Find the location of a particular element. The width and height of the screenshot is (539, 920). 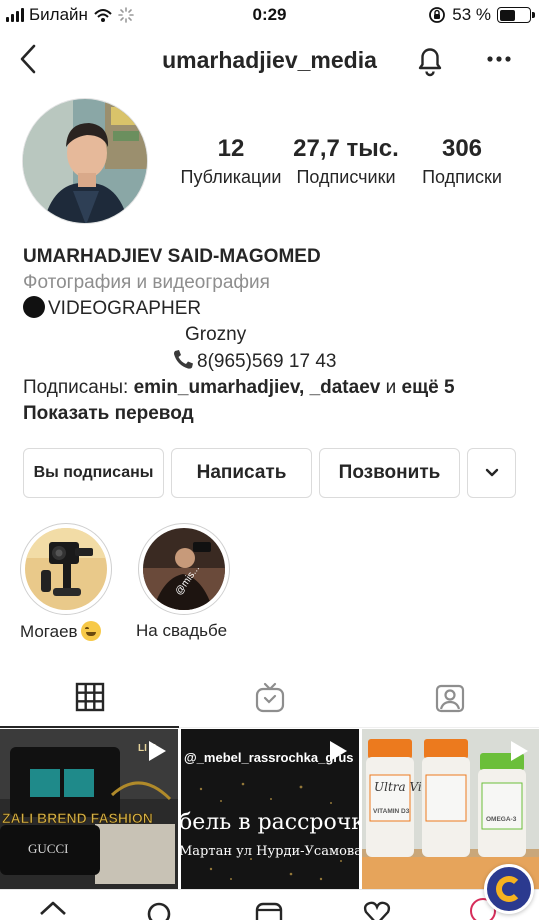

profile-full-name: UMARHADJIEV SAID-MAGOMED is located at coordinates (172, 256).